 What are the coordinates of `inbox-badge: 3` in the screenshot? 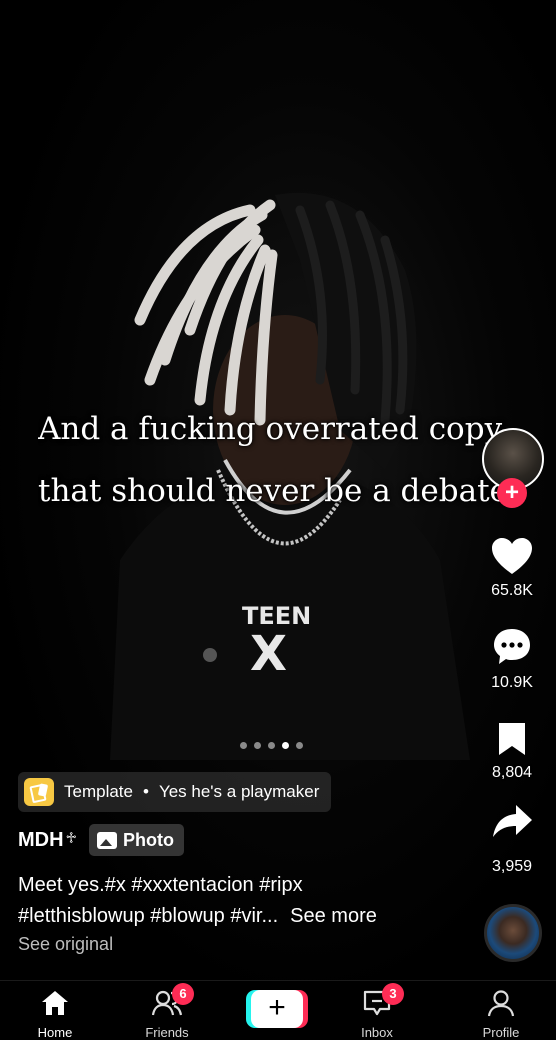 It's located at (393, 994).